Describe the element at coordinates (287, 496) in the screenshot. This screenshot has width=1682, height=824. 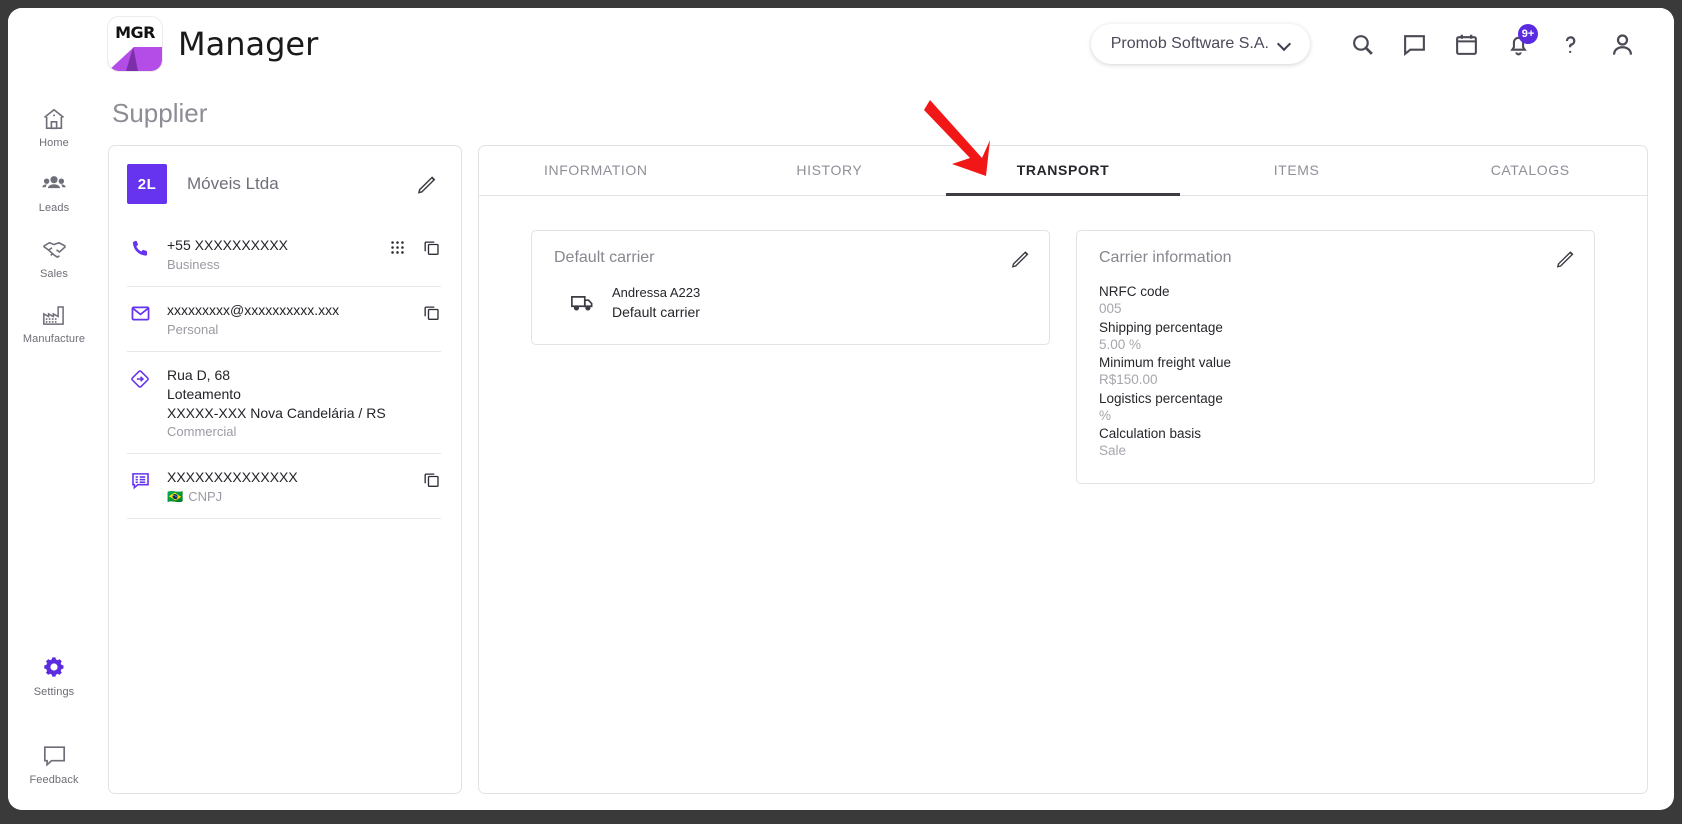
I see `cnpj-type: 🇧🇷 CNPJ` at that location.